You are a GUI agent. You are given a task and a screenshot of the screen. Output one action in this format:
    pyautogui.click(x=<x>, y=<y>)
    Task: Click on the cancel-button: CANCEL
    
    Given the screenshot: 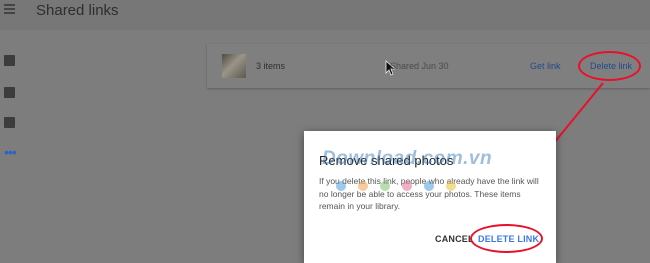 What is the action you would take?
    pyautogui.click(x=454, y=239)
    